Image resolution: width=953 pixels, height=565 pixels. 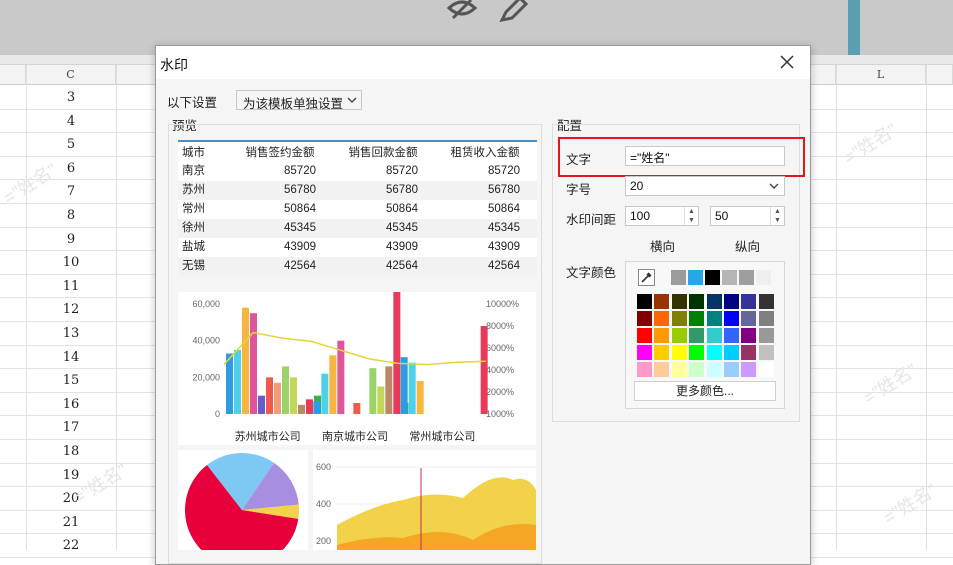 I want to click on row-number: 16, so click(x=71, y=404).